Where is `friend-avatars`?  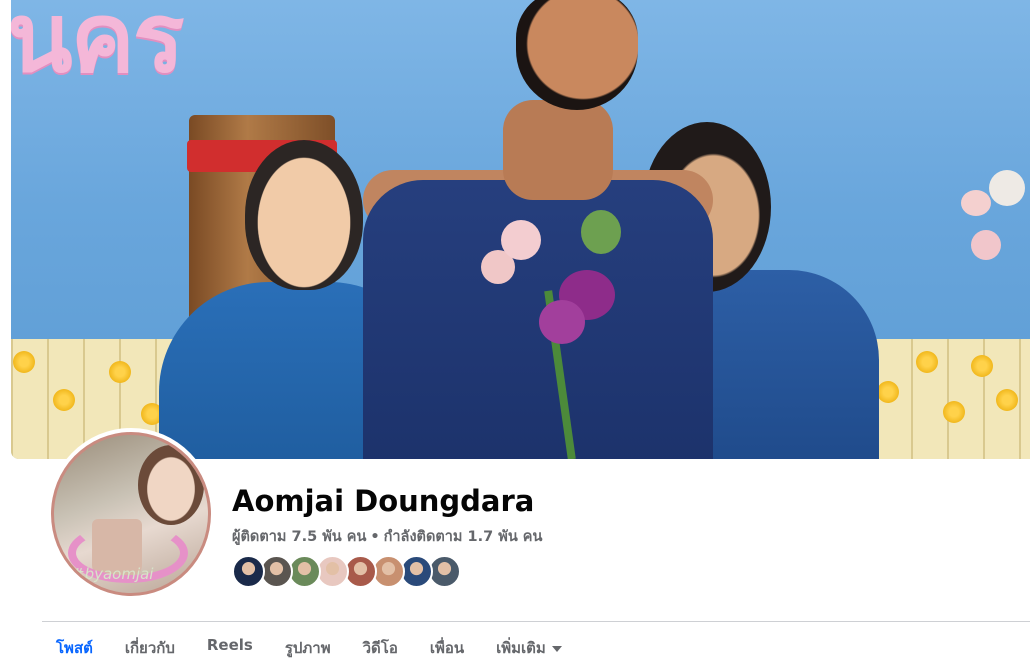
friend-avatars is located at coordinates (346, 572).